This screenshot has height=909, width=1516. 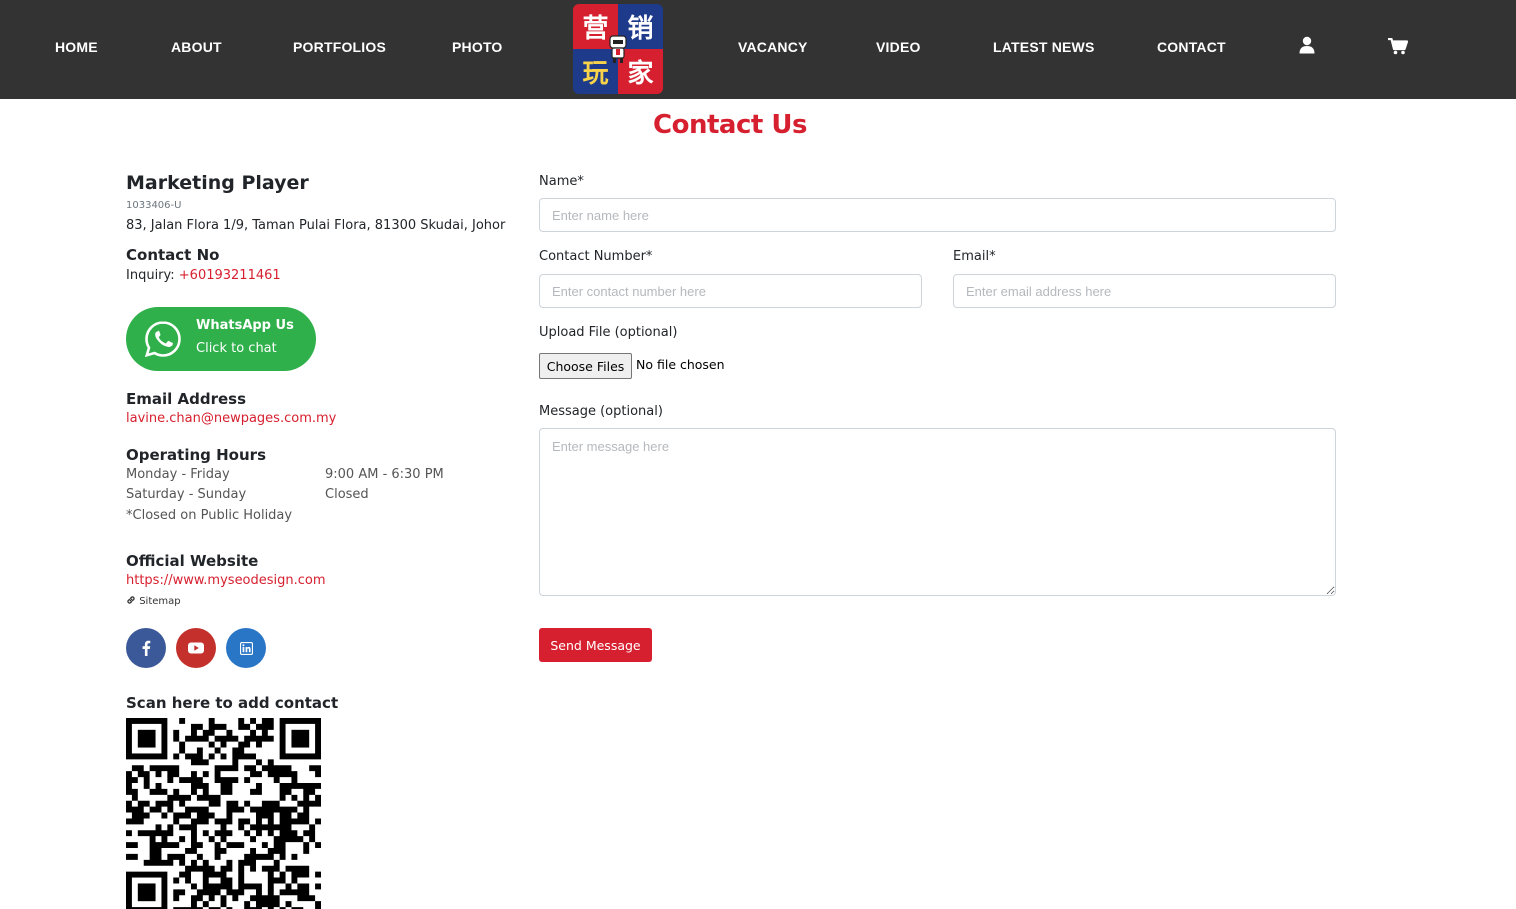 I want to click on youtube-button, so click(x=196, y=648).